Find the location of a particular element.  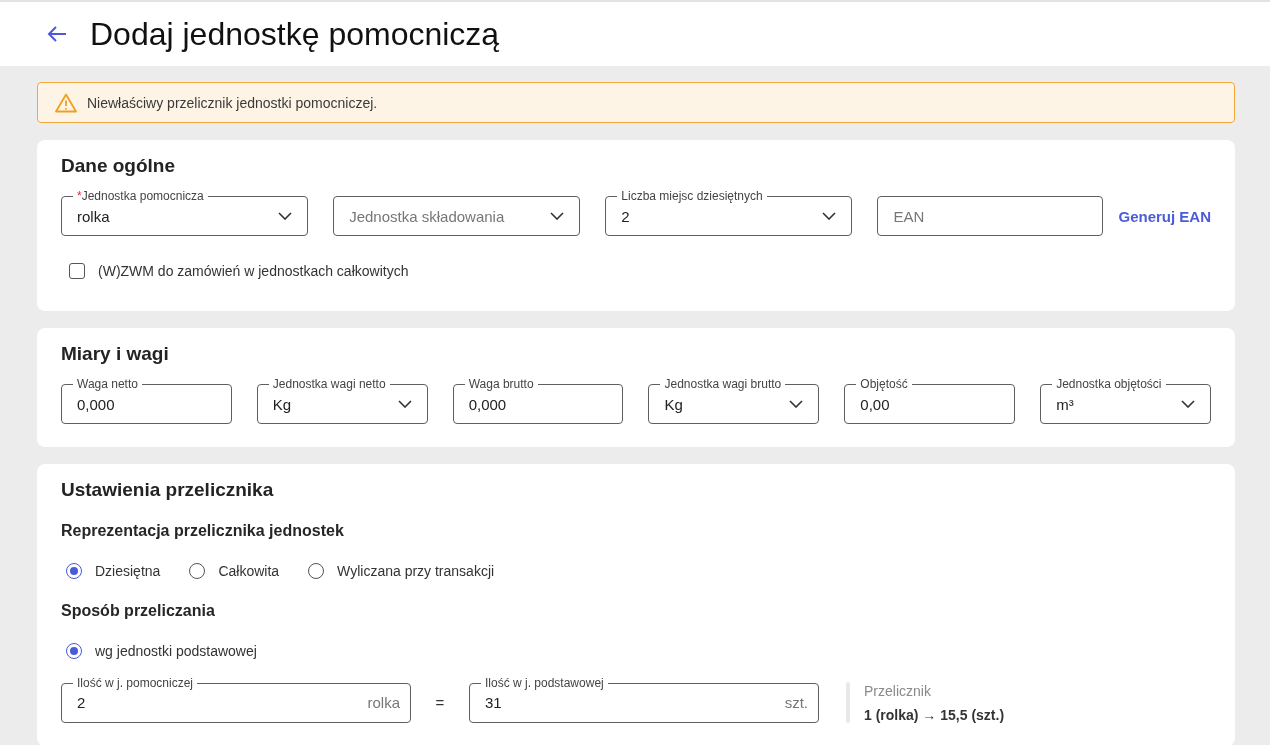

field-label: Jednostka wagi netto is located at coordinates (329, 384).